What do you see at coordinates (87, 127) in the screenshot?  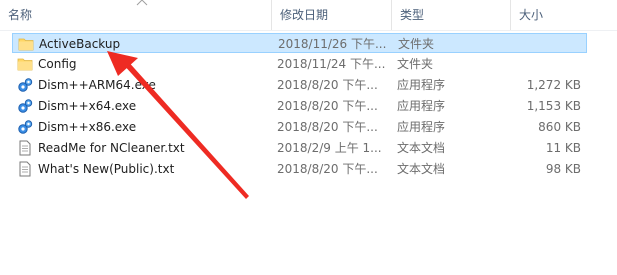 I see `file-name: Dism++x86.exe` at bounding box center [87, 127].